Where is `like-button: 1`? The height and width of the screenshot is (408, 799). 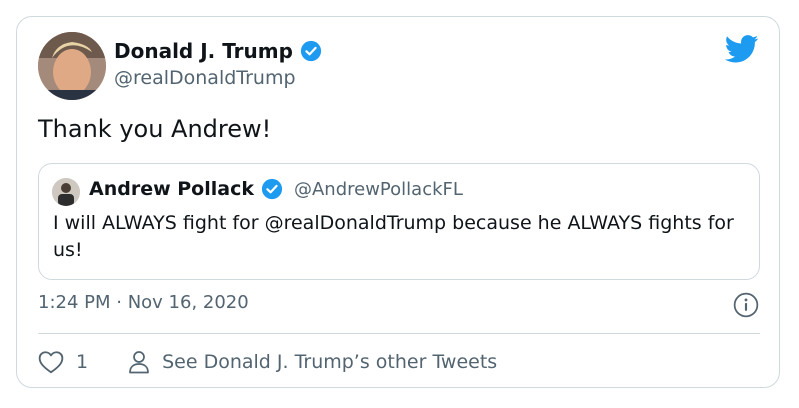 like-button: 1 is located at coordinates (63, 362).